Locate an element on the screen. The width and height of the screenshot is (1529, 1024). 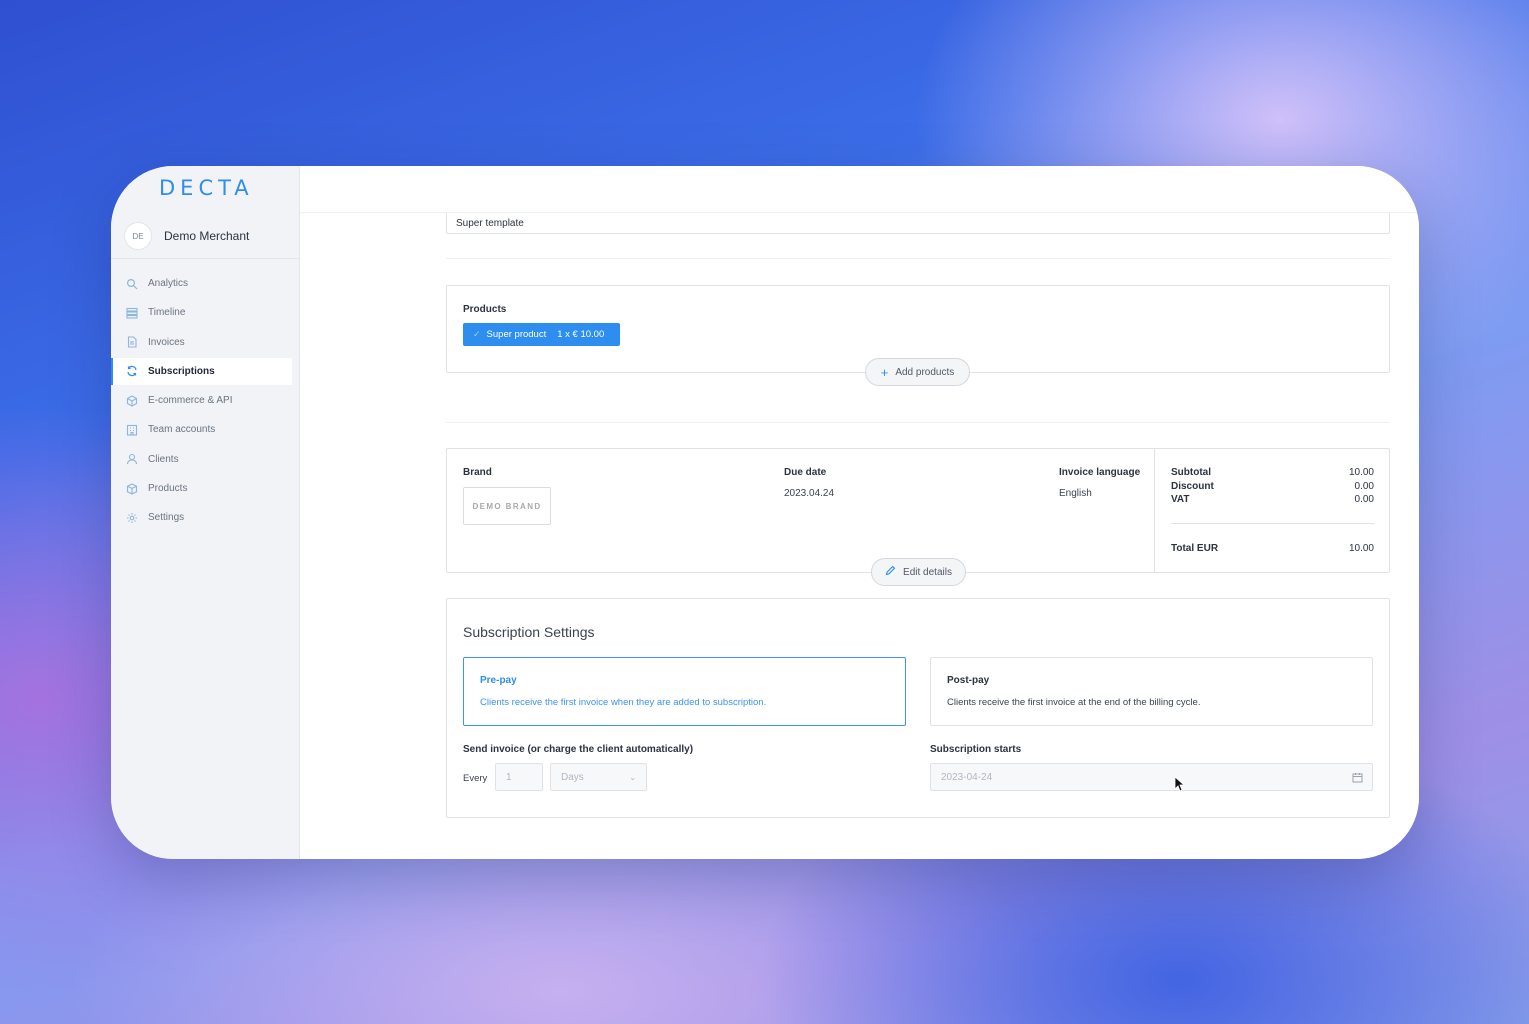
sidebar-item-analytics: Analytics is located at coordinates (201, 283).